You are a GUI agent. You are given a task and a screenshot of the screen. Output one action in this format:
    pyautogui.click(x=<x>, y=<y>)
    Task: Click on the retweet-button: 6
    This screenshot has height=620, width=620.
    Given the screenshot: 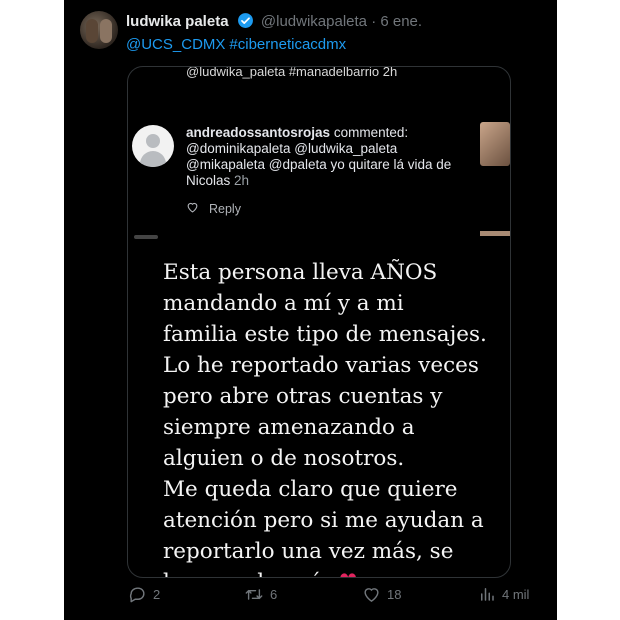 What is the action you would take?
    pyautogui.click(x=260, y=594)
    